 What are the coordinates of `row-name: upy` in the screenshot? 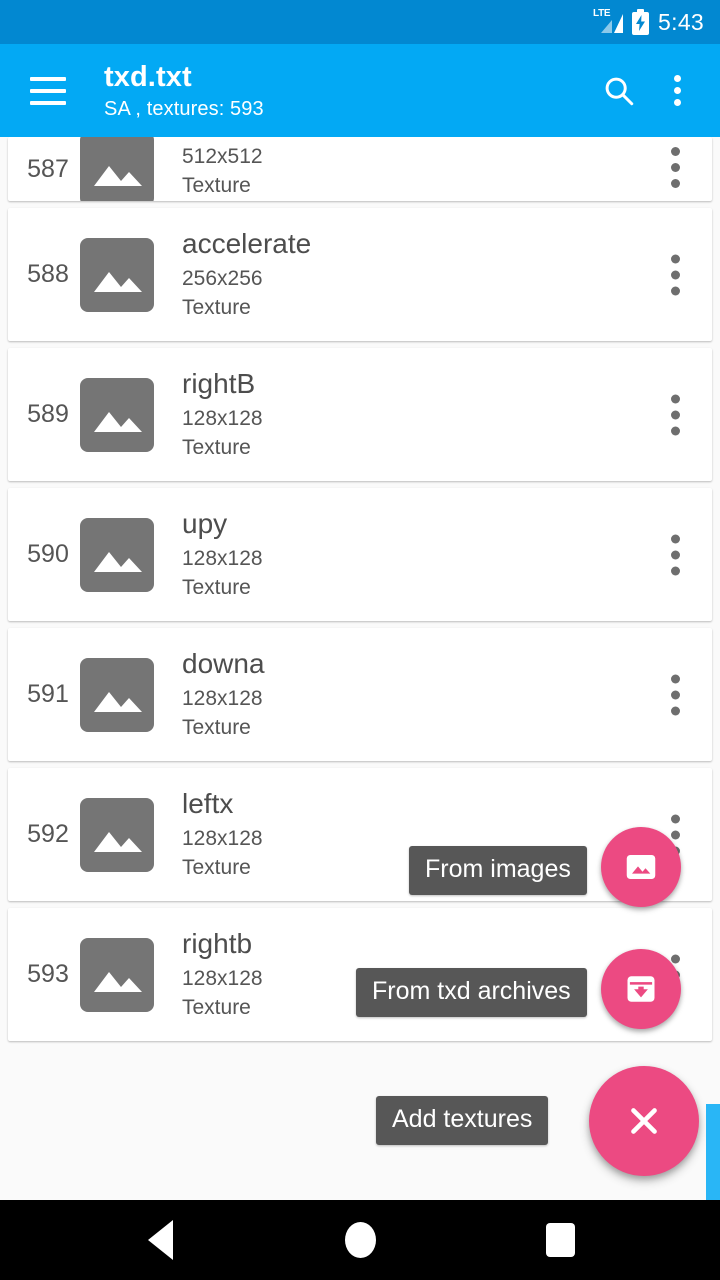 It's located at (205, 523).